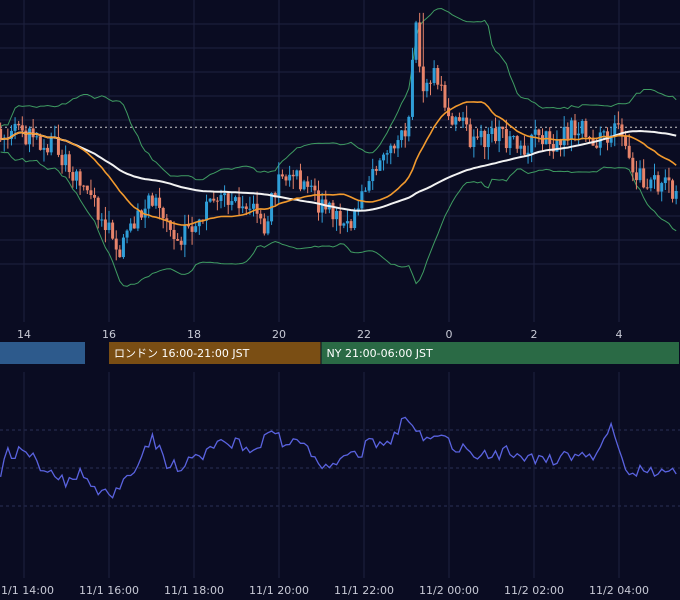 Image resolution: width=680 pixels, height=600 pixels. Describe the element at coordinates (449, 334) in the screenshot. I see `main-x-tick-label: 0` at that location.